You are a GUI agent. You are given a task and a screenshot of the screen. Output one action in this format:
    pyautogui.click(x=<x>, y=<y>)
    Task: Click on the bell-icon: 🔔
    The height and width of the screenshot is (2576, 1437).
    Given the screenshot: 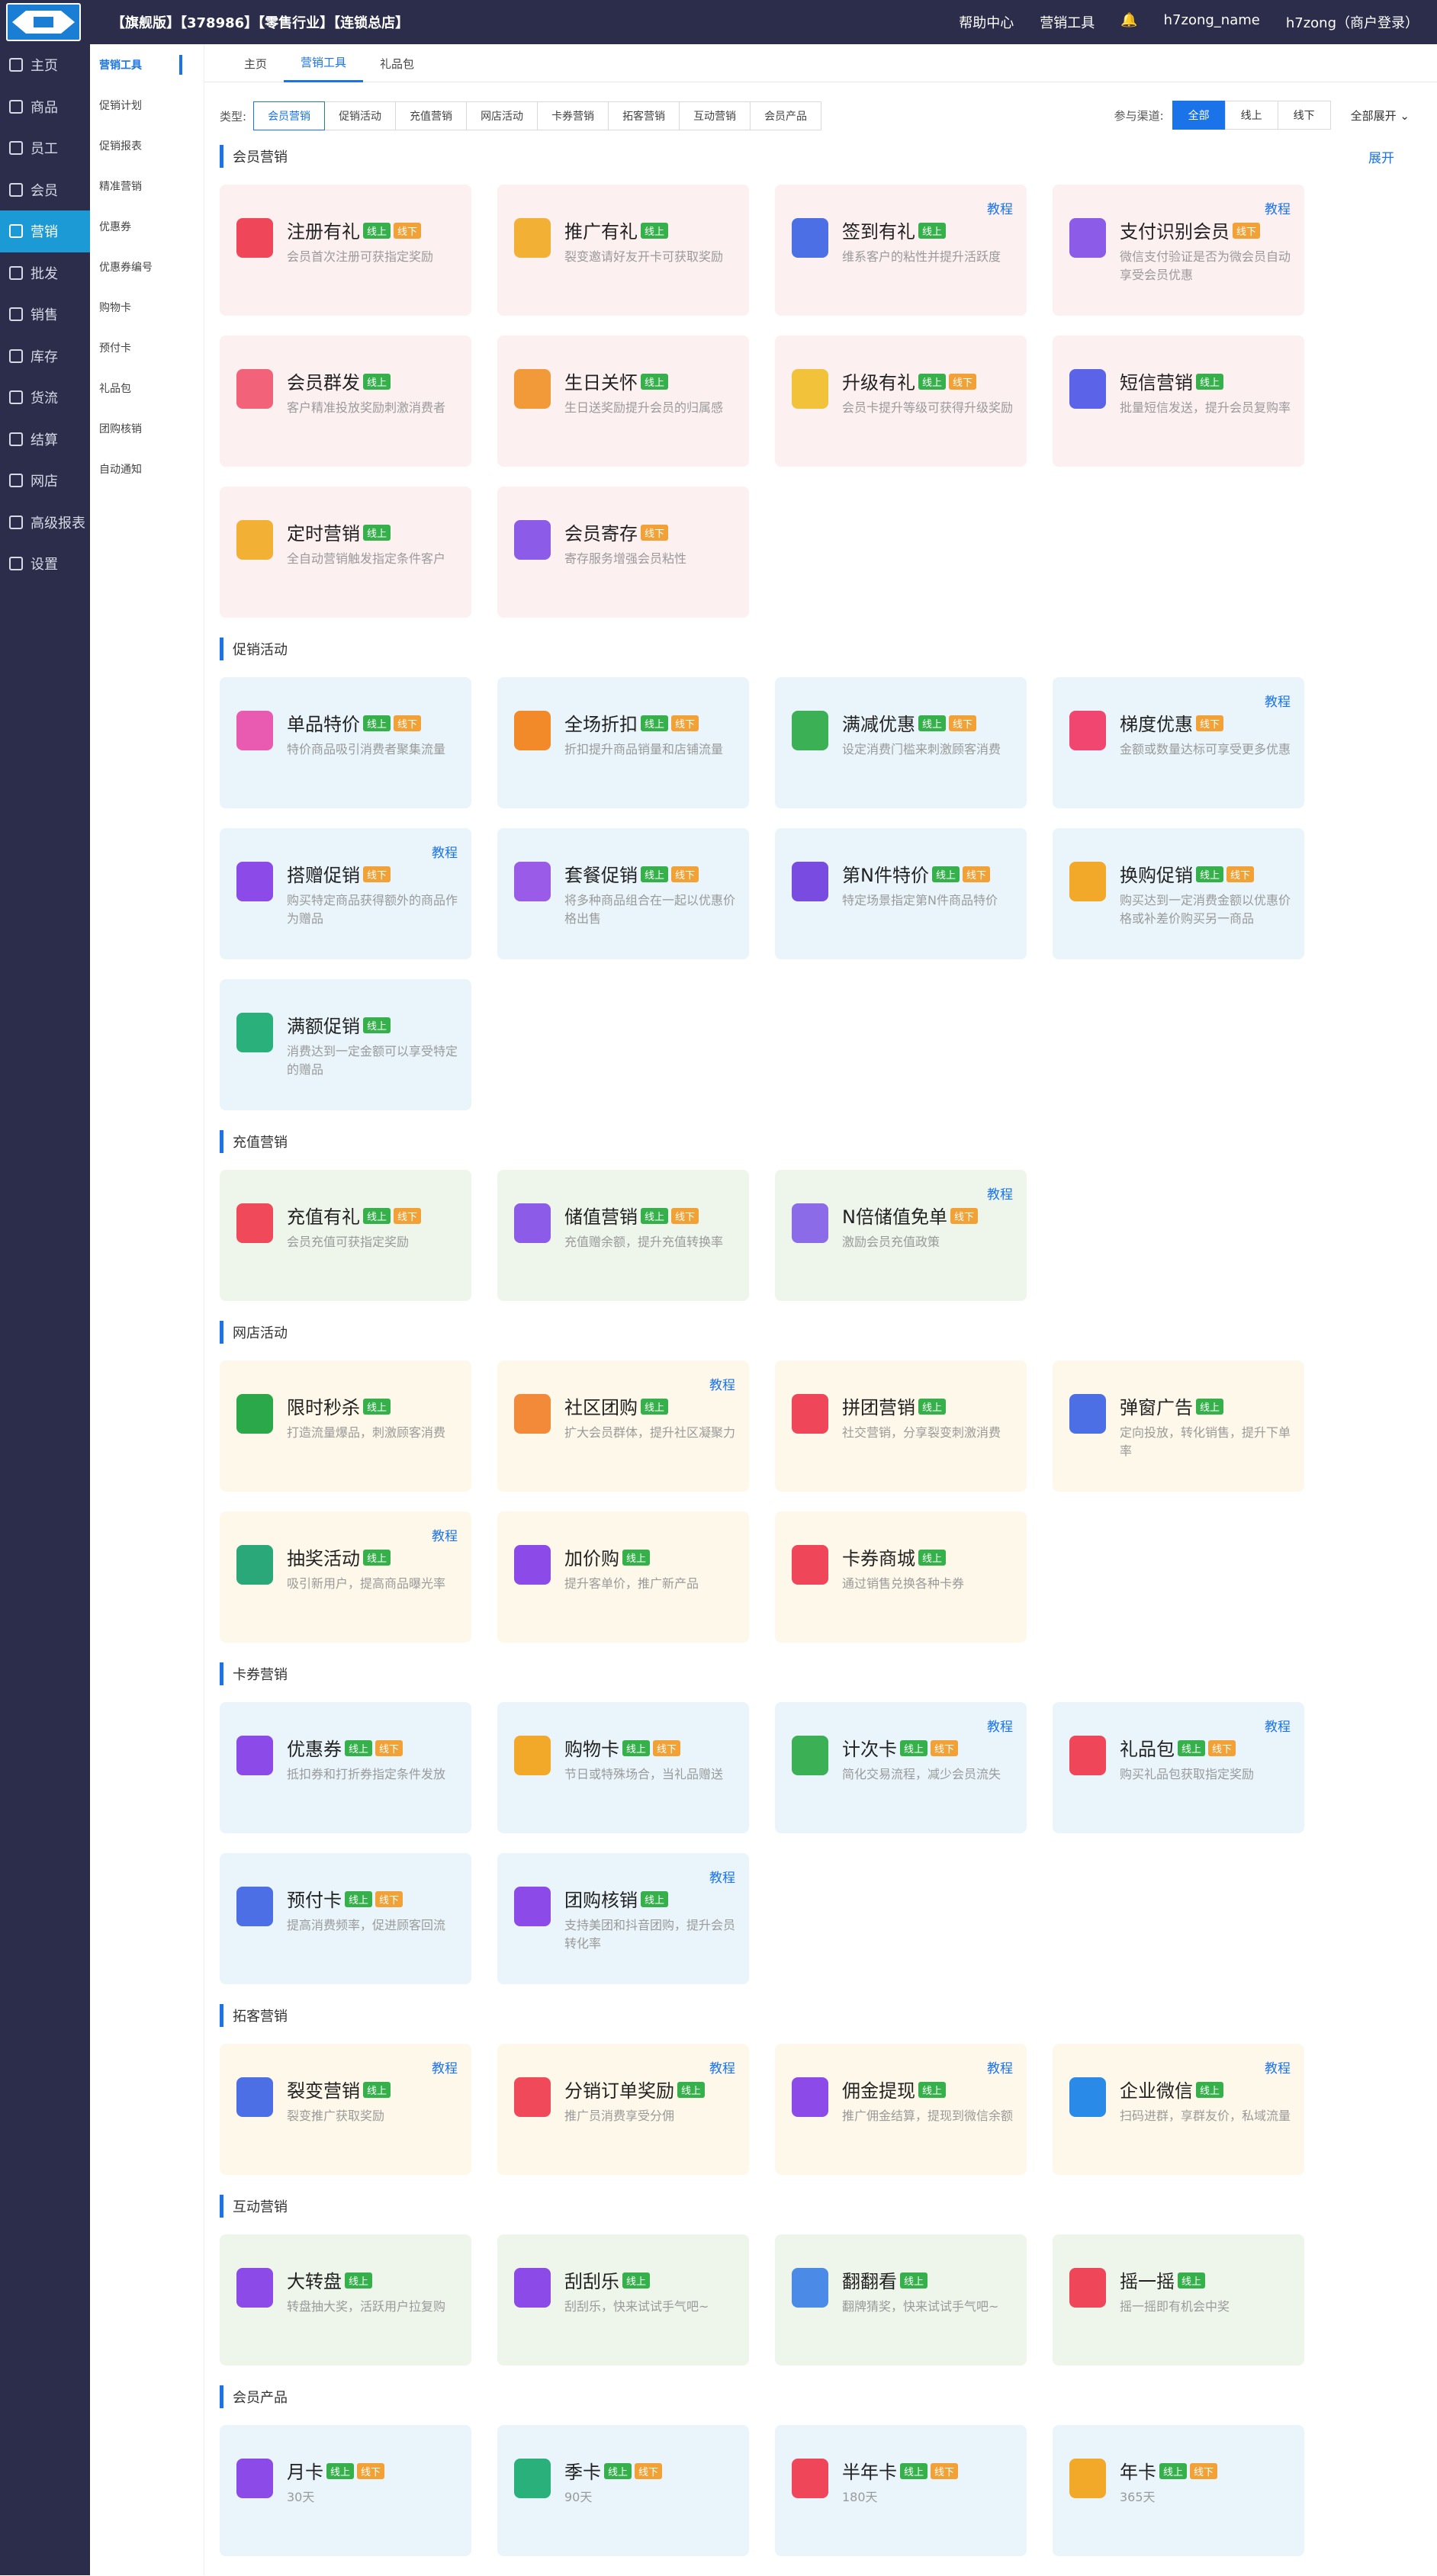 What is the action you would take?
    pyautogui.click(x=1128, y=22)
    